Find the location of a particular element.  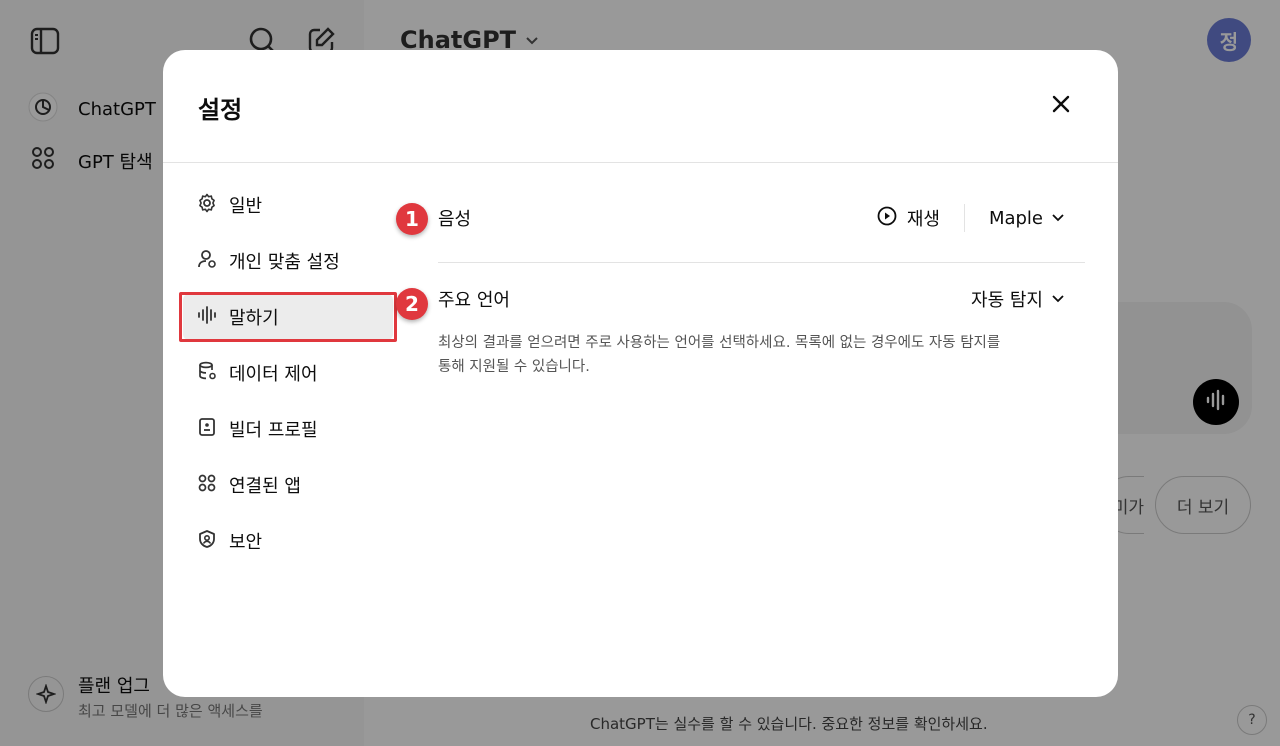

annotation-badge-2: 2 is located at coordinates (412, 304).